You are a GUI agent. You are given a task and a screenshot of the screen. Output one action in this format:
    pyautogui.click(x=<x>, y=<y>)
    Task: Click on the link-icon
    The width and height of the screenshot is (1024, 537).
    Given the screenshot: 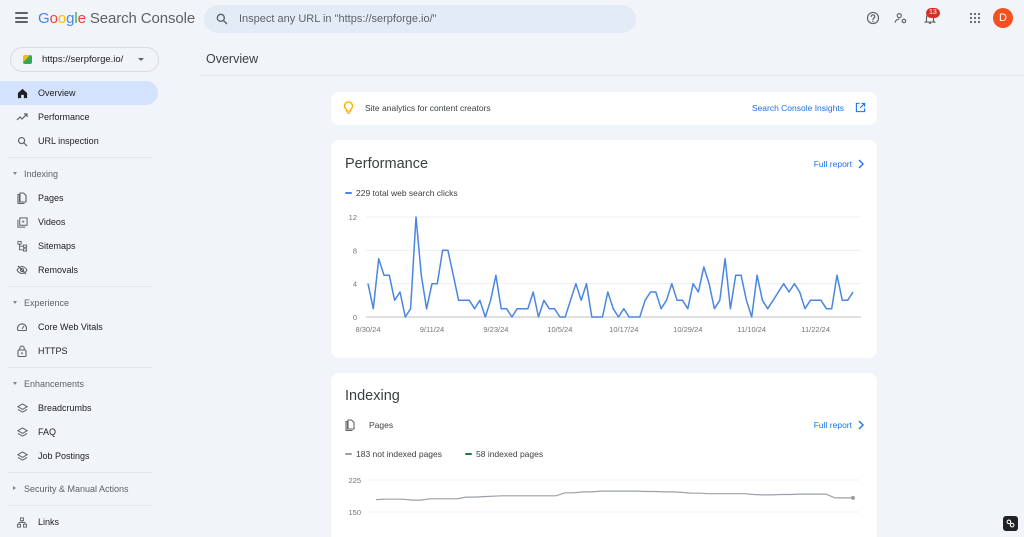 What is the action you would take?
    pyautogui.click(x=1010, y=523)
    